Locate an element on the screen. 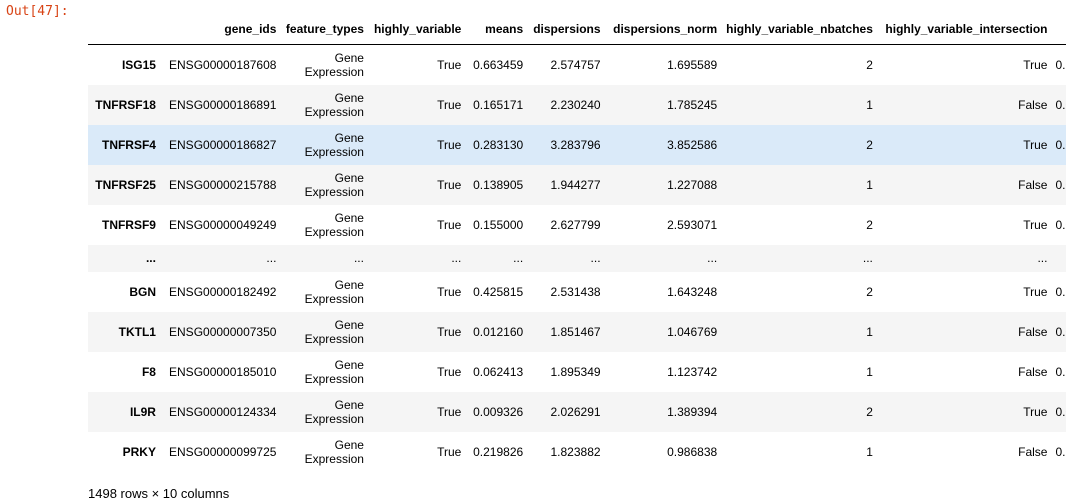  cell-truncated: 0.2 is located at coordinates (1060, 291).